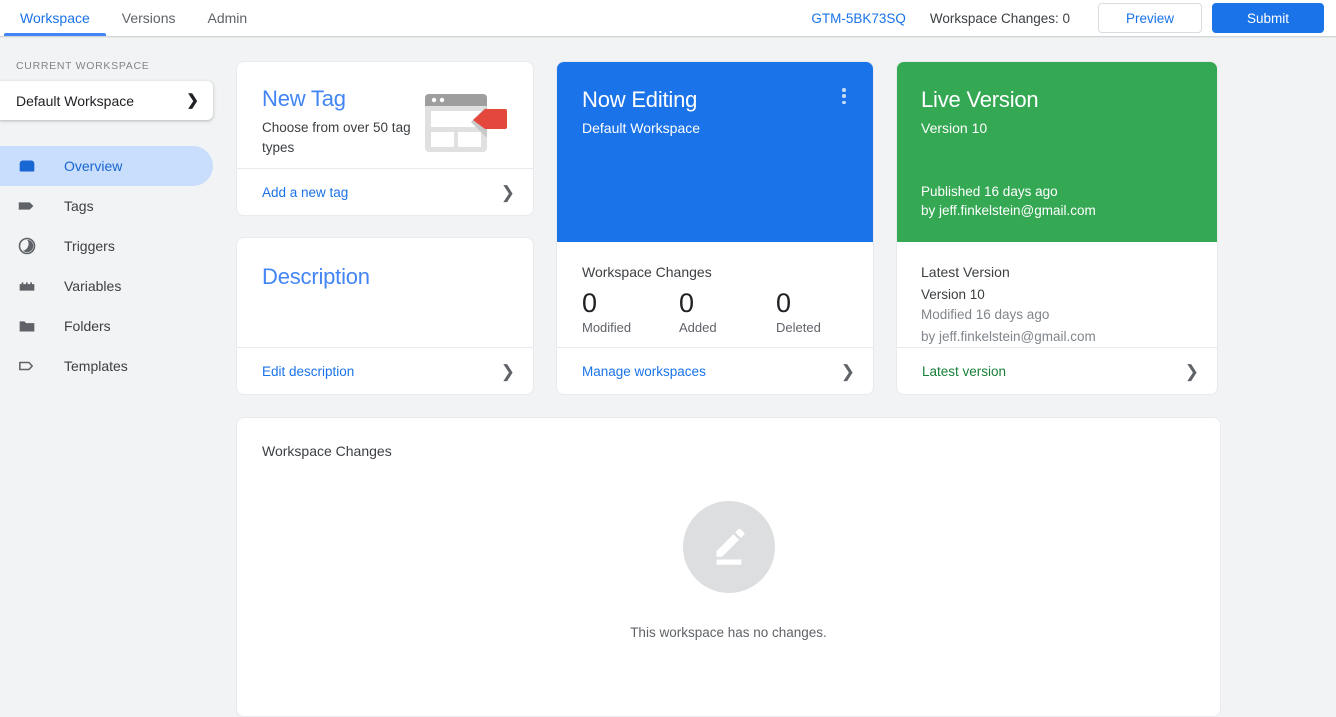 Image resolution: width=1336 pixels, height=717 pixels. I want to click on sidebar-item-tags: Tags, so click(106, 206).